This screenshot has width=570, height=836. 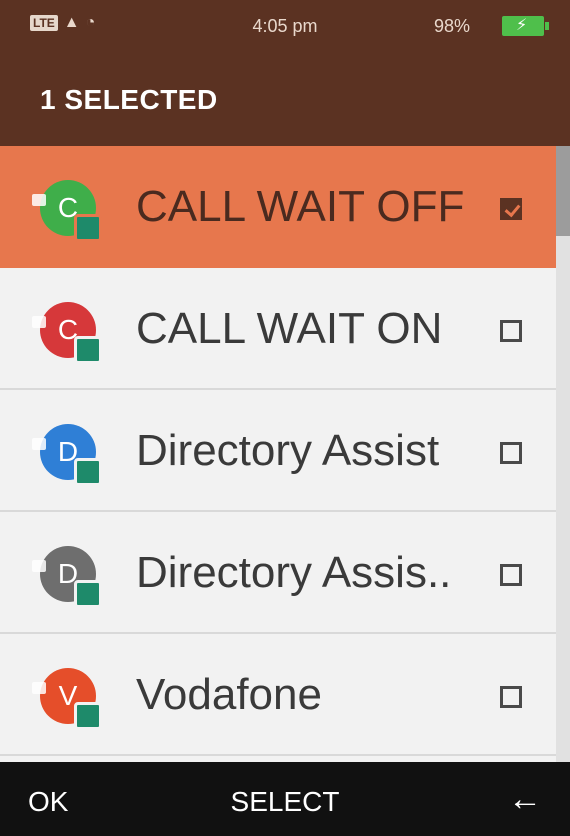 What do you see at coordinates (288, 450) in the screenshot?
I see `contact-name: Directory Assist` at bounding box center [288, 450].